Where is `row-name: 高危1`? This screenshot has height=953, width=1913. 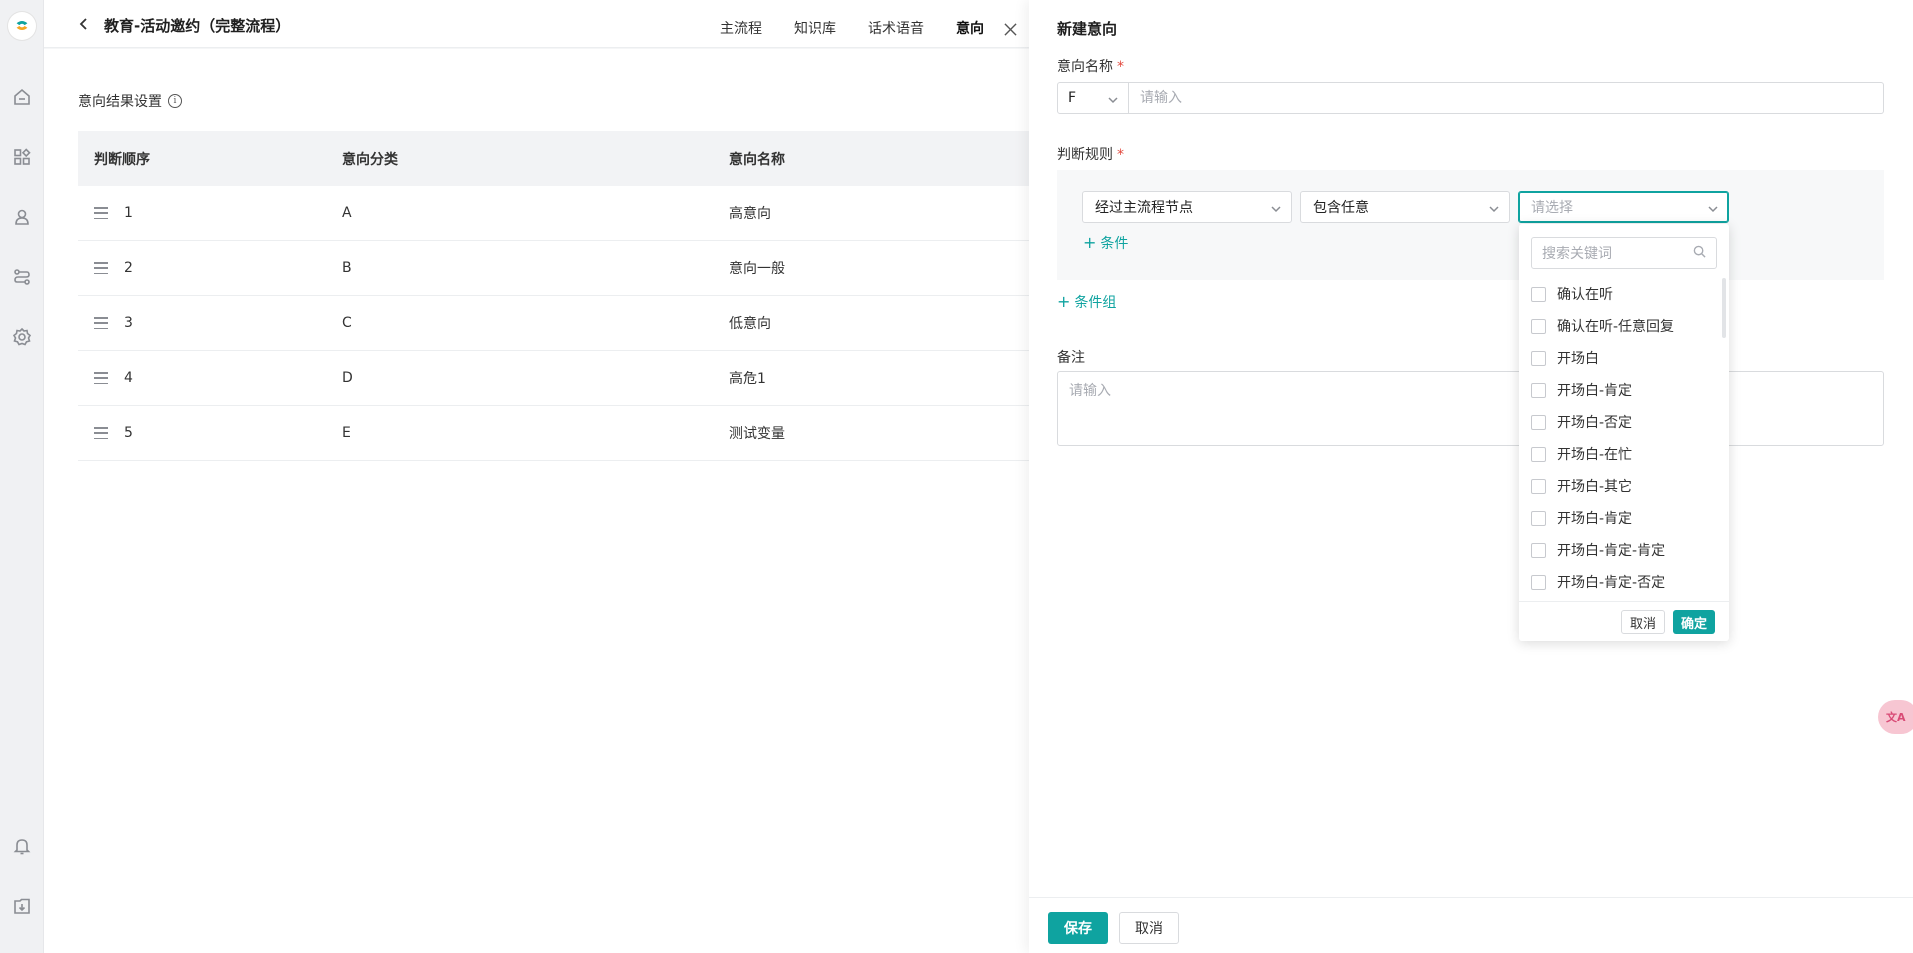 row-name: 高危1 is located at coordinates (747, 379).